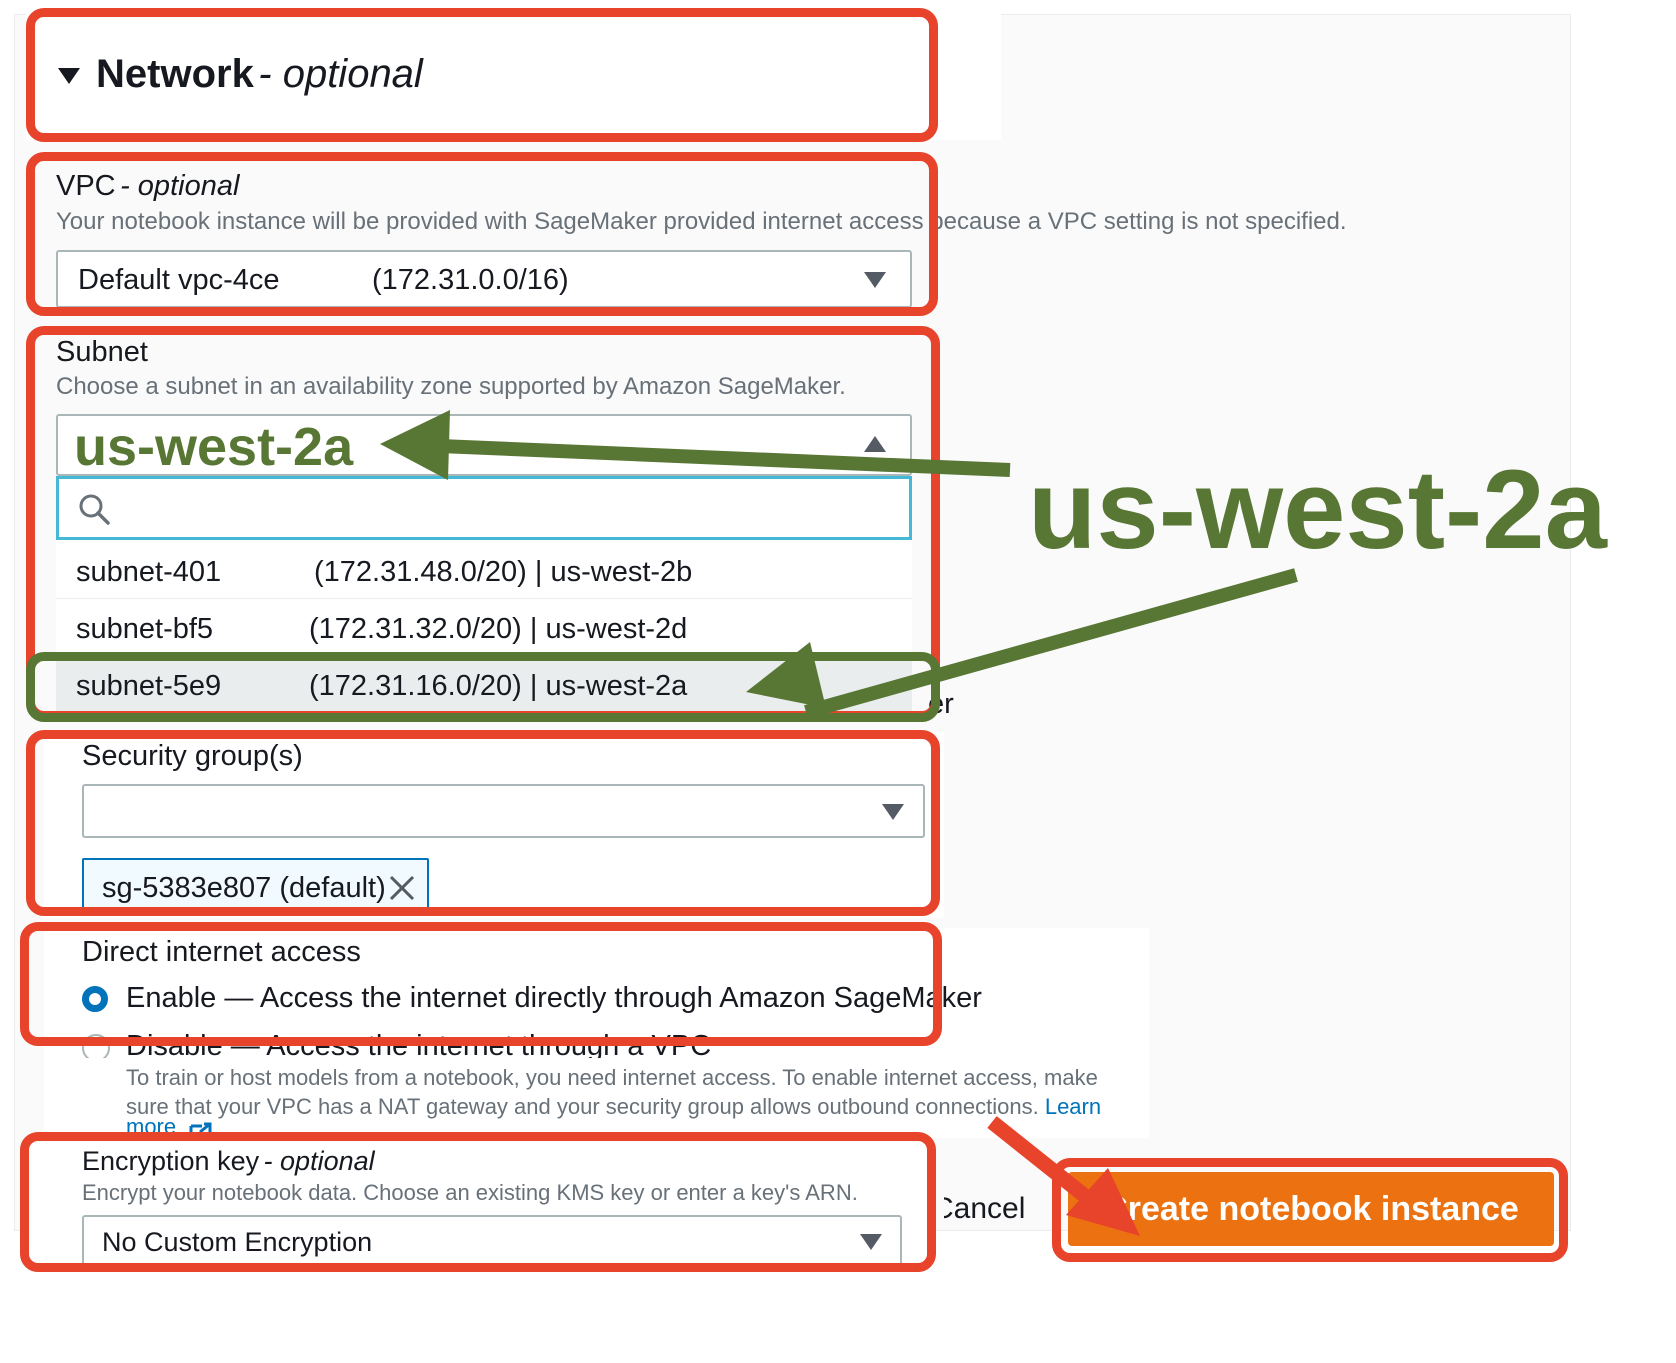 Image resolution: width=1676 pixels, height=1363 pixels. I want to click on red-arrowhead-icon, so click(1103, 1202).